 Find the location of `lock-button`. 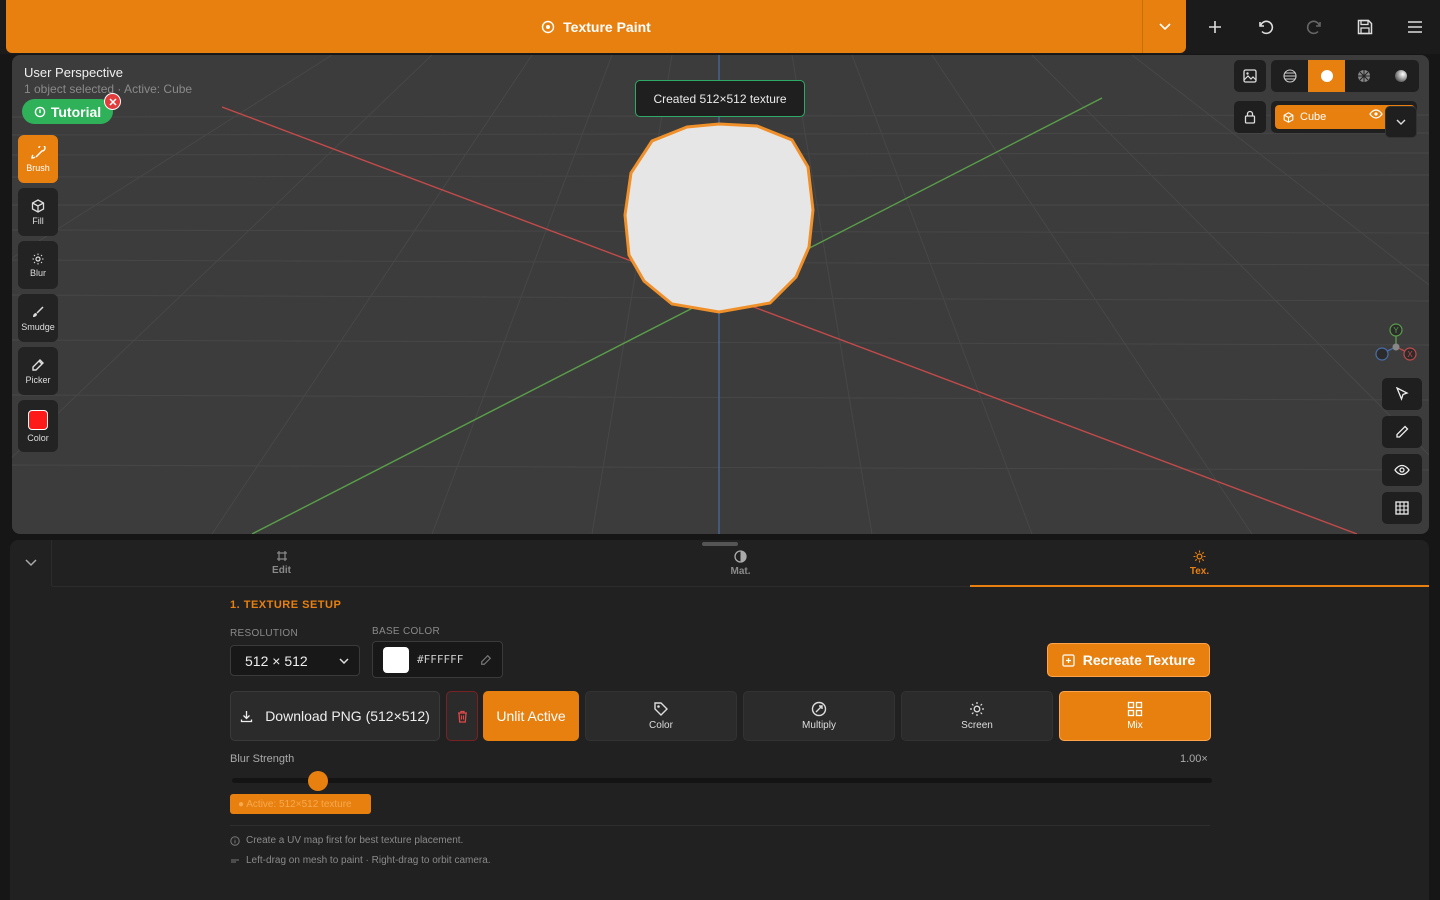

lock-button is located at coordinates (1250, 117).